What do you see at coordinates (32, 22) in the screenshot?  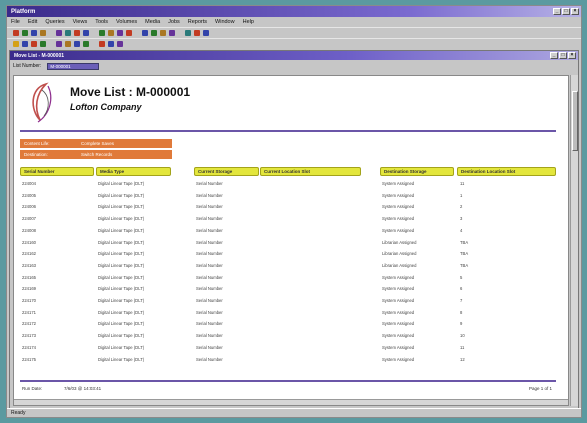 I see `menu-item-edit: Edit` at bounding box center [32, 22].